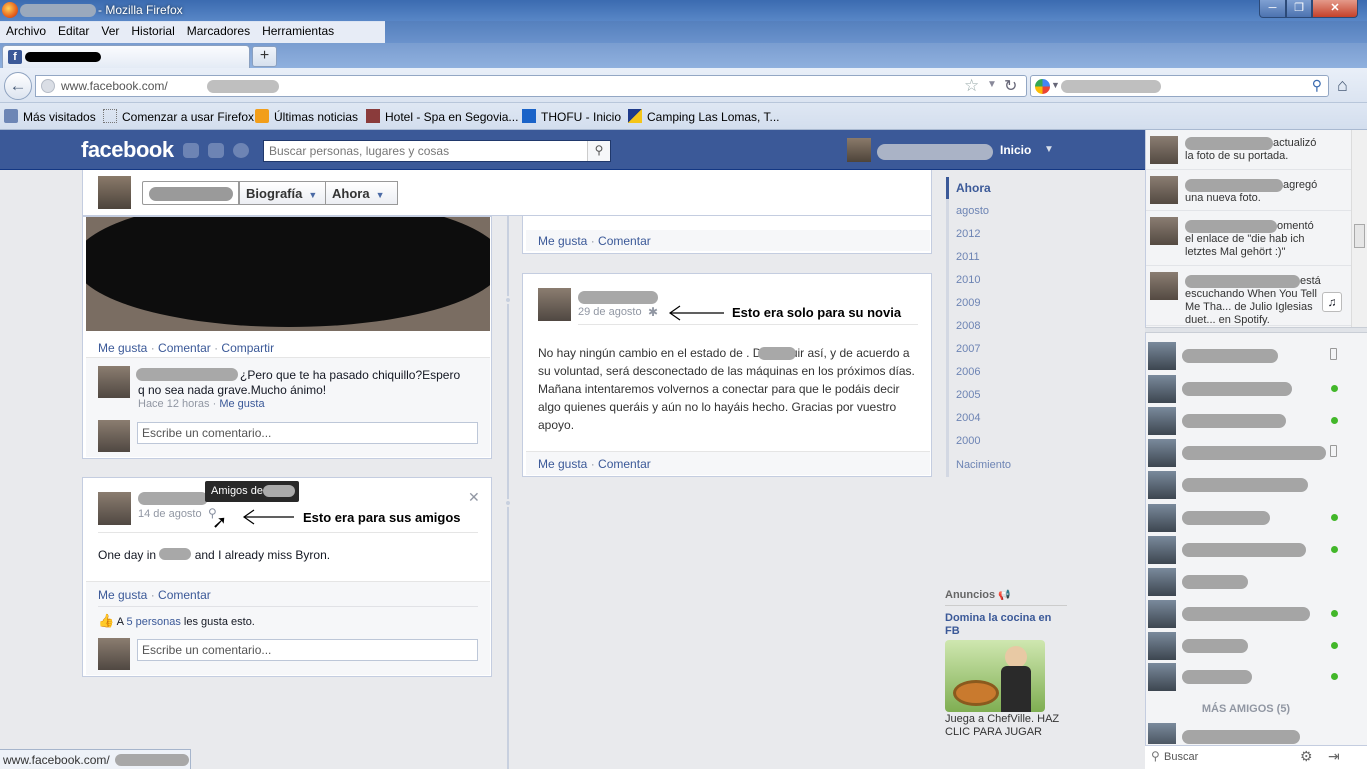  I want to click on close-icon: ✕, so click(474, 497).